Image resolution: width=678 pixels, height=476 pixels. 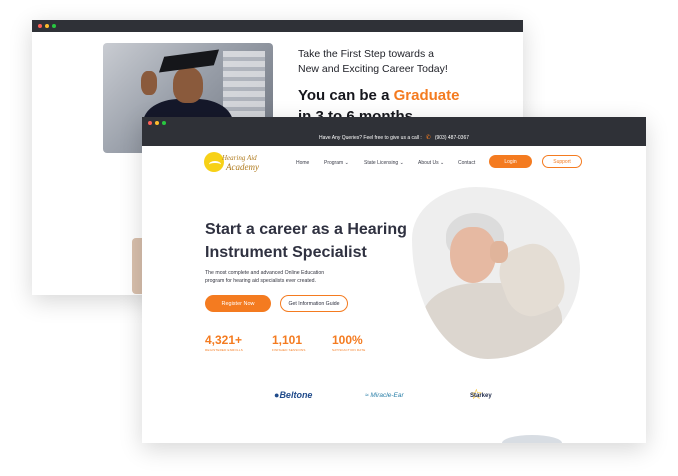 I want to click on partial-image, so click(x=532, y=439).